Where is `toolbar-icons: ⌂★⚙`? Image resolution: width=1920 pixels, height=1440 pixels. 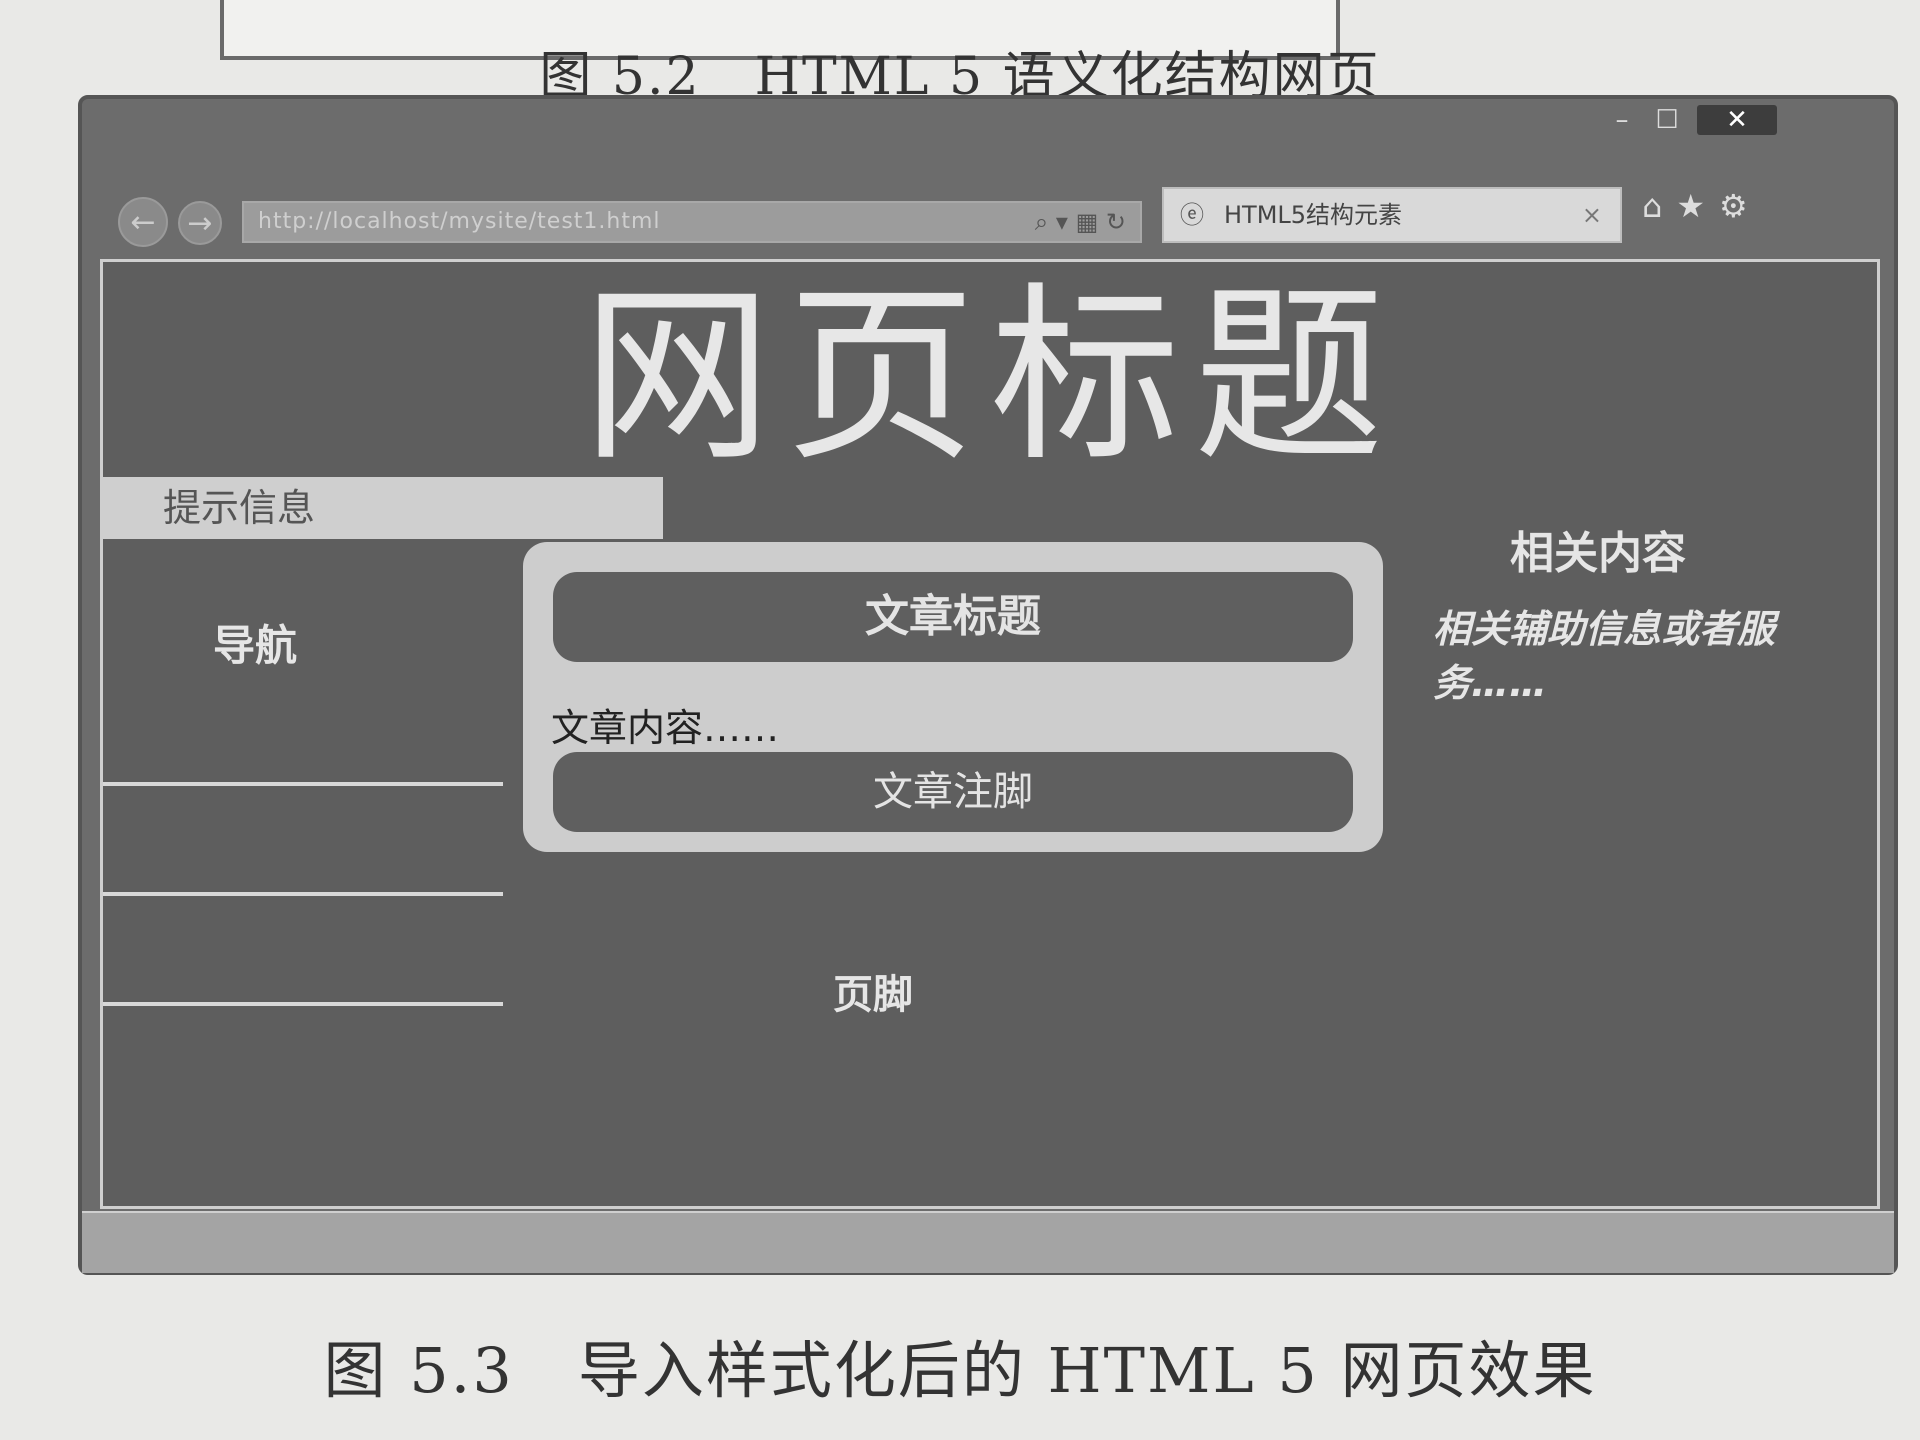 toolbar-icons: ⌂★⚙ is located at coordinates (1702, 206).